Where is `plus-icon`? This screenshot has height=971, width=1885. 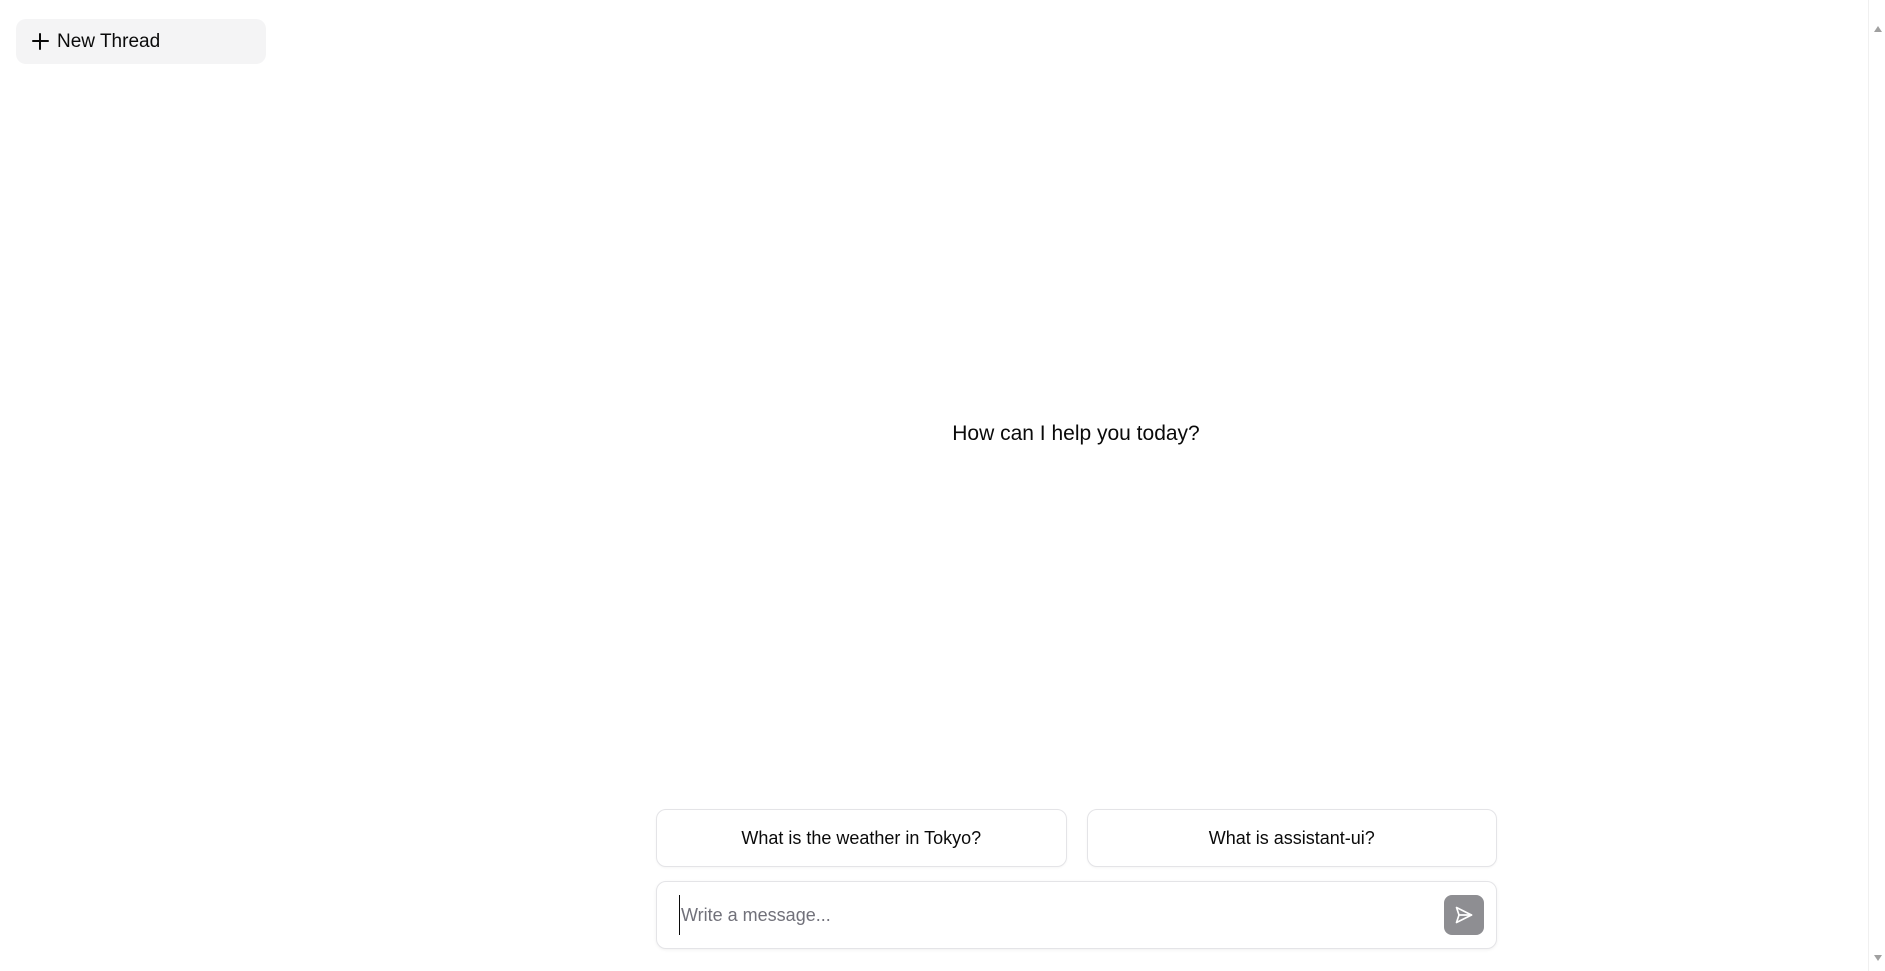
plus-icon is located at coordinates (40, 41).